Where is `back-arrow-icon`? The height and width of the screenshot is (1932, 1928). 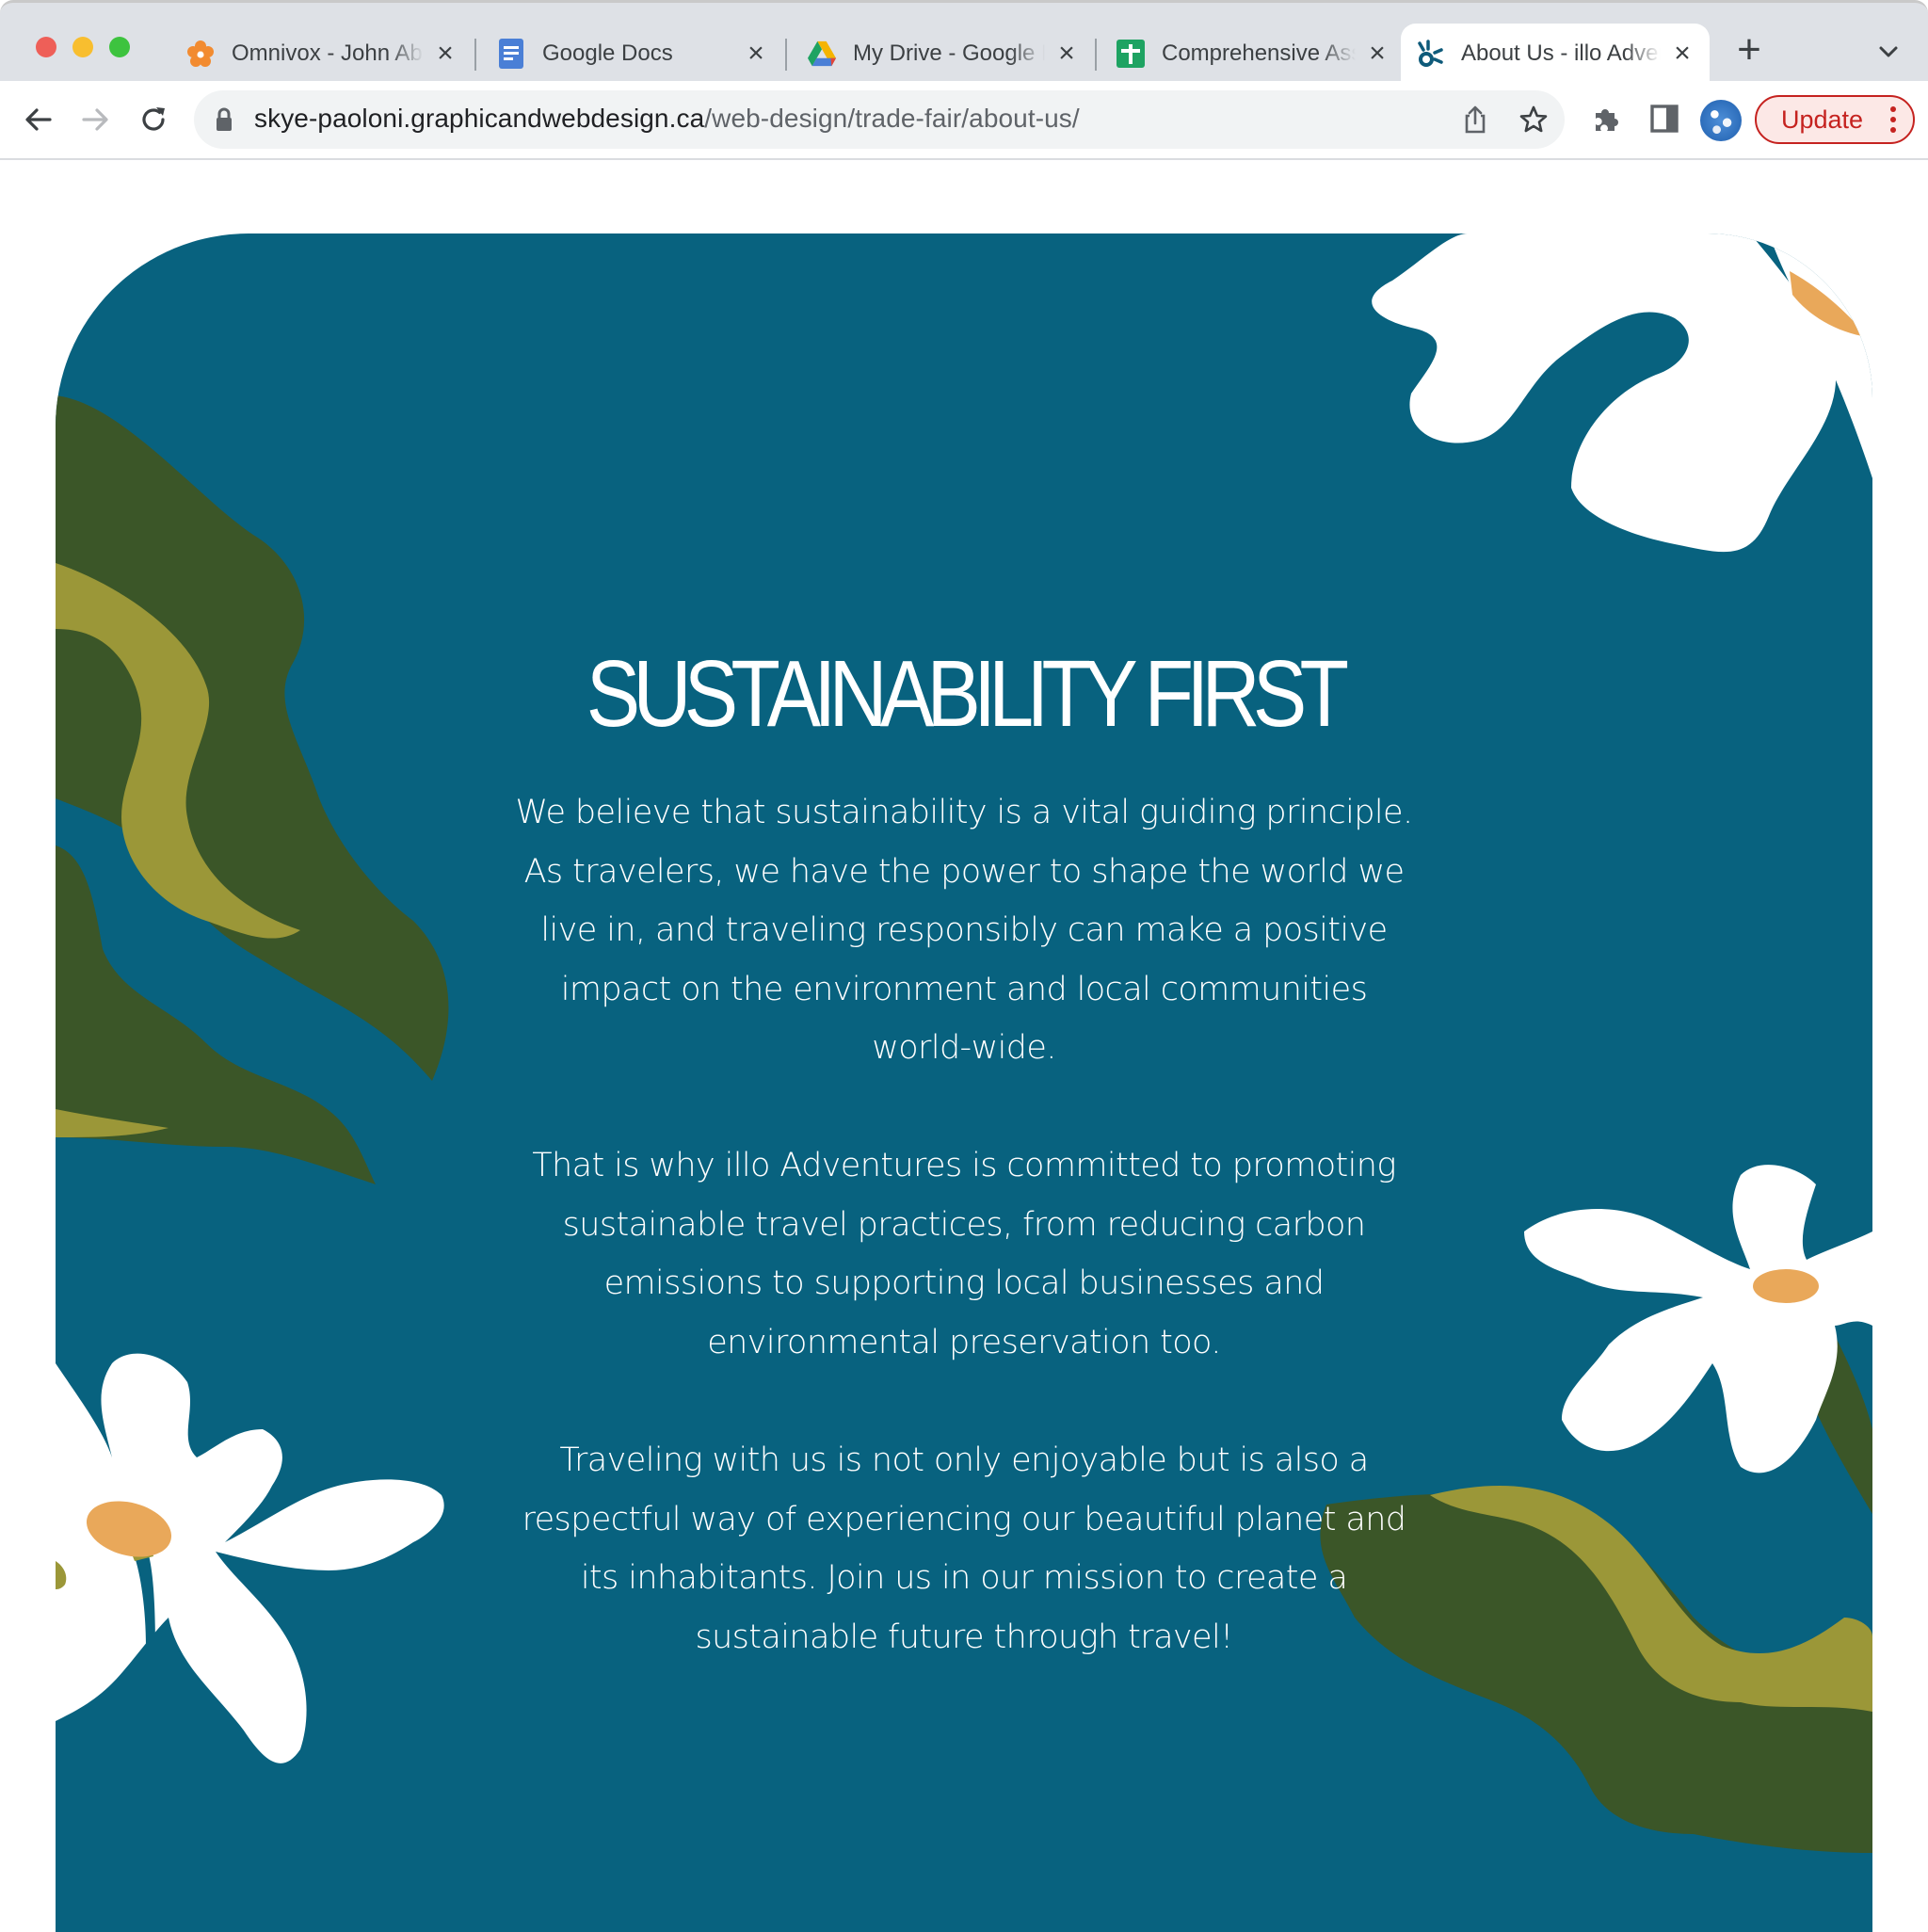 back-arrow-icon is located at coordinates (38, 119).